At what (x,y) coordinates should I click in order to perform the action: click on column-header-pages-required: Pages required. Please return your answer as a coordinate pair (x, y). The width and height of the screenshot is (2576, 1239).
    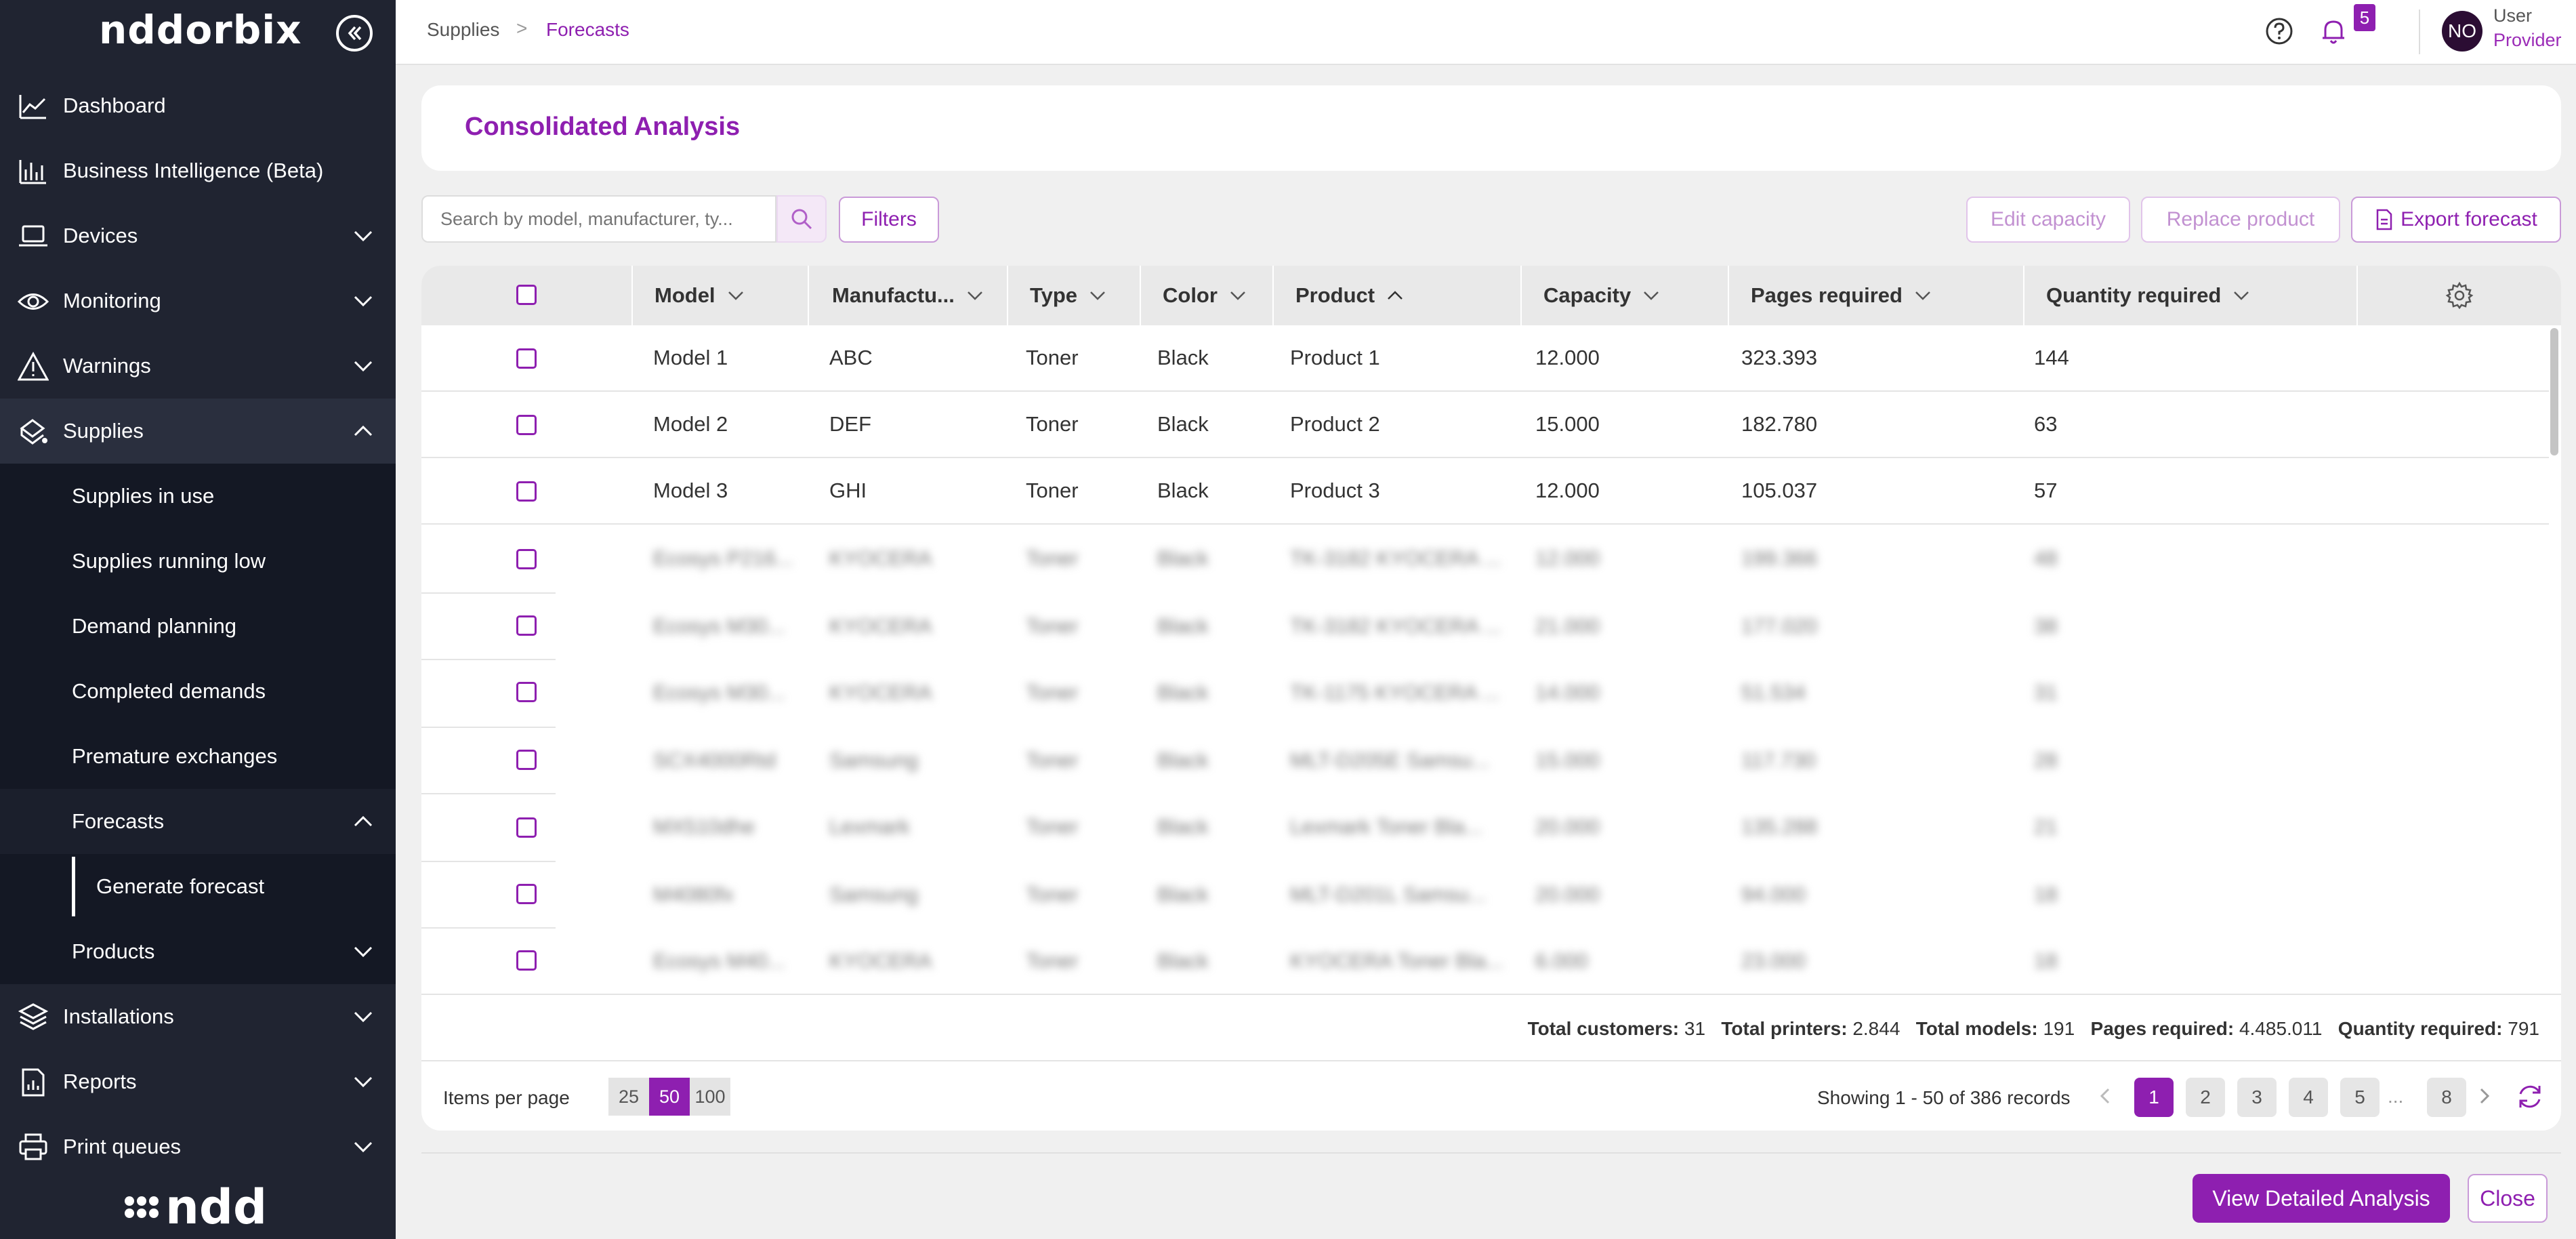
    Looking at the image, I should click on (1875, 295).